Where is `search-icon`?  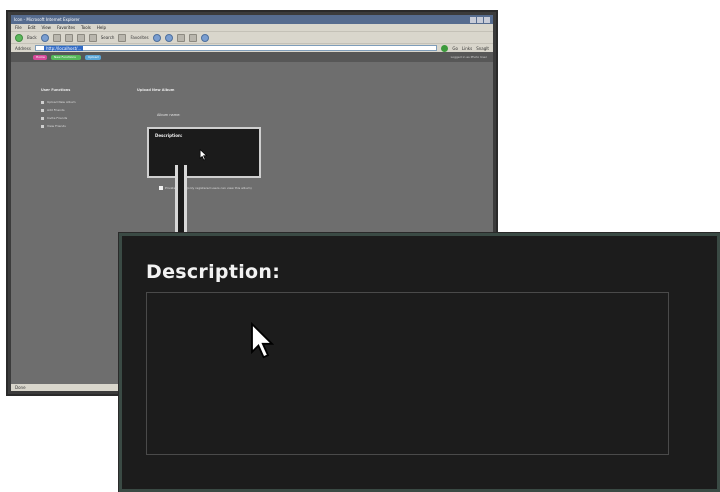 search-icon is located at coordinates (92, 37).